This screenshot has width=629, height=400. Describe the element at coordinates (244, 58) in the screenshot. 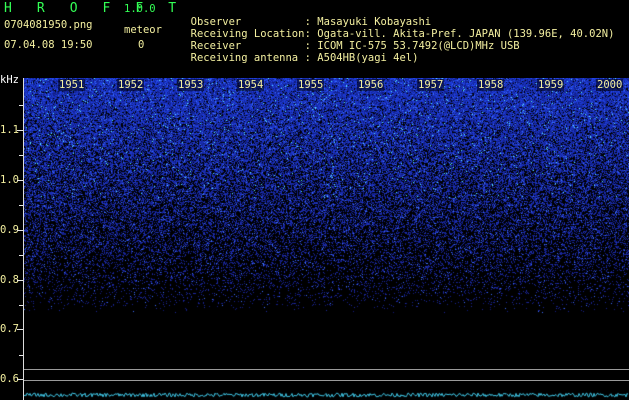

I see `antenna-label: Receiving antenna` at that location.